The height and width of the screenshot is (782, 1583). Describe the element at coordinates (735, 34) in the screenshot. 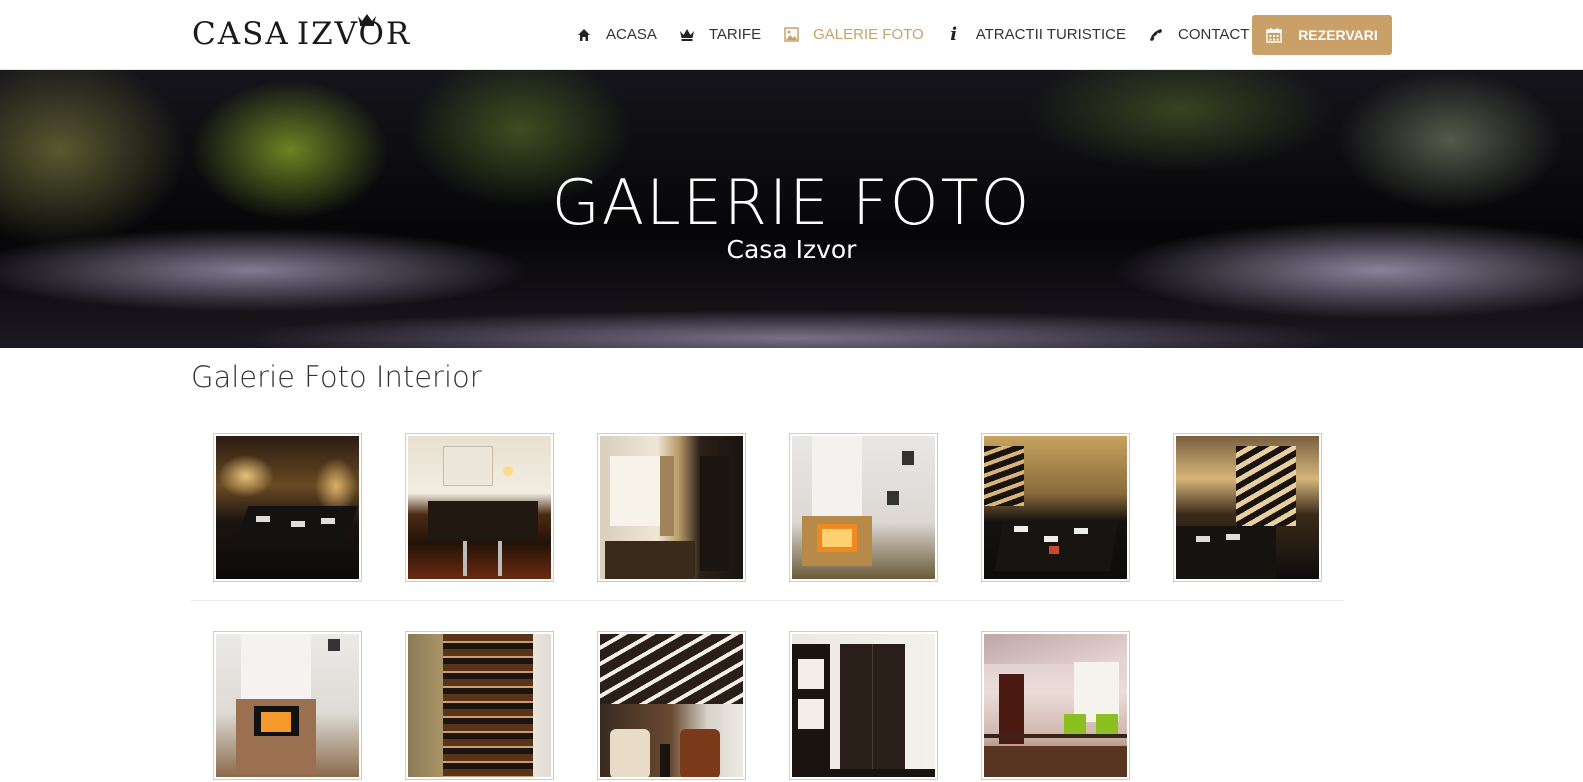

I see `nav-label-tarife: TARIFE` at that location.